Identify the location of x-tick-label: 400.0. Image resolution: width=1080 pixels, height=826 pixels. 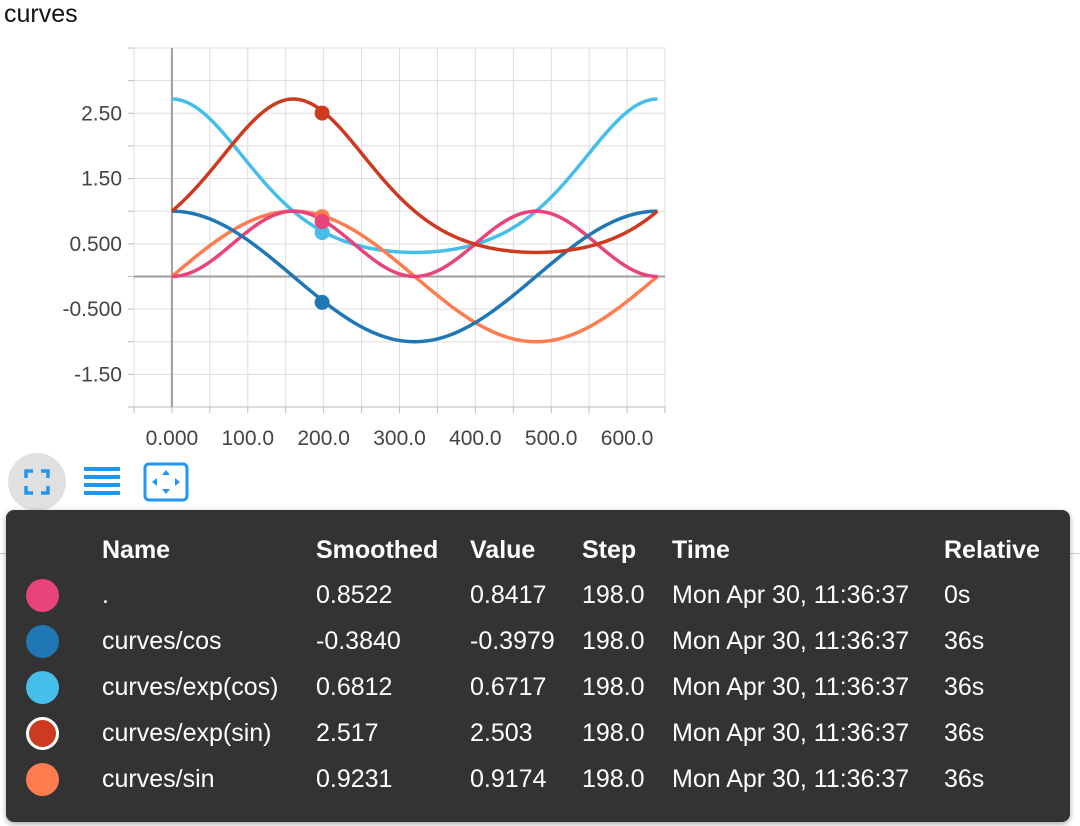
(475, 438).